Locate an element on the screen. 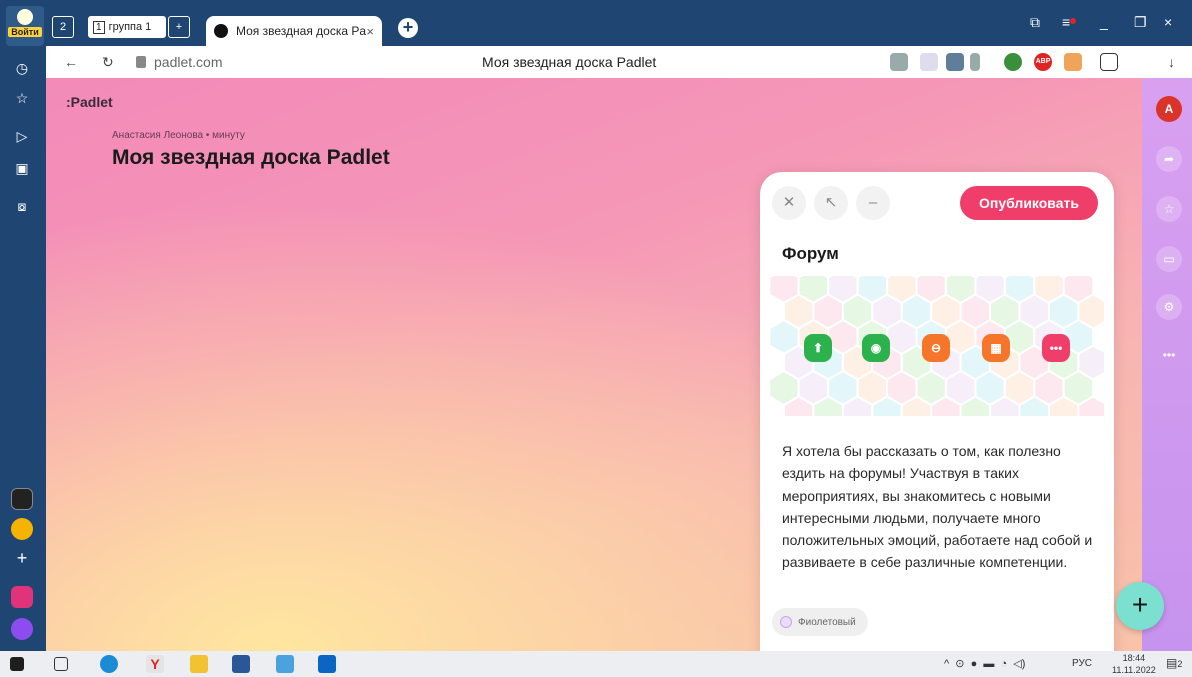 The height and width of the screenshot is (677, 1192). attachment-picker: ⬆ ◉ ⊖ ▦ ••• is located at coordinates (938, 349).